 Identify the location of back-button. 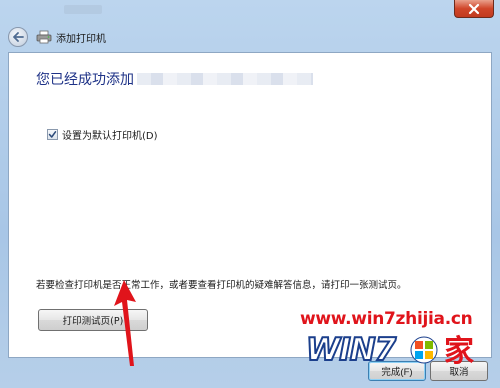
(18, 37).